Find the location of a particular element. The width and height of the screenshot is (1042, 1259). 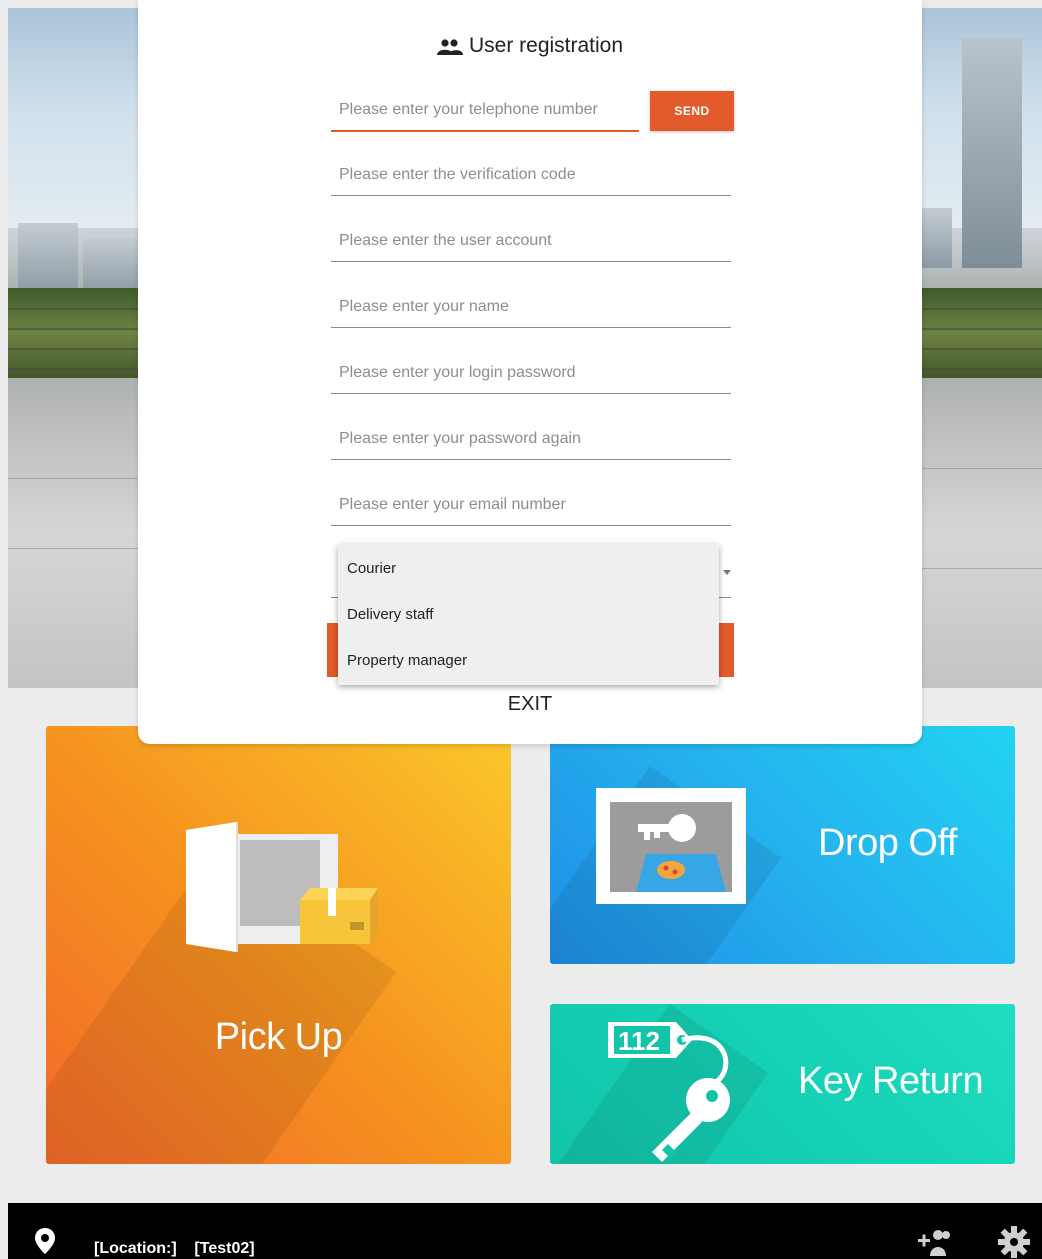

chevron-down-icon is located at coordinates (727, 572).